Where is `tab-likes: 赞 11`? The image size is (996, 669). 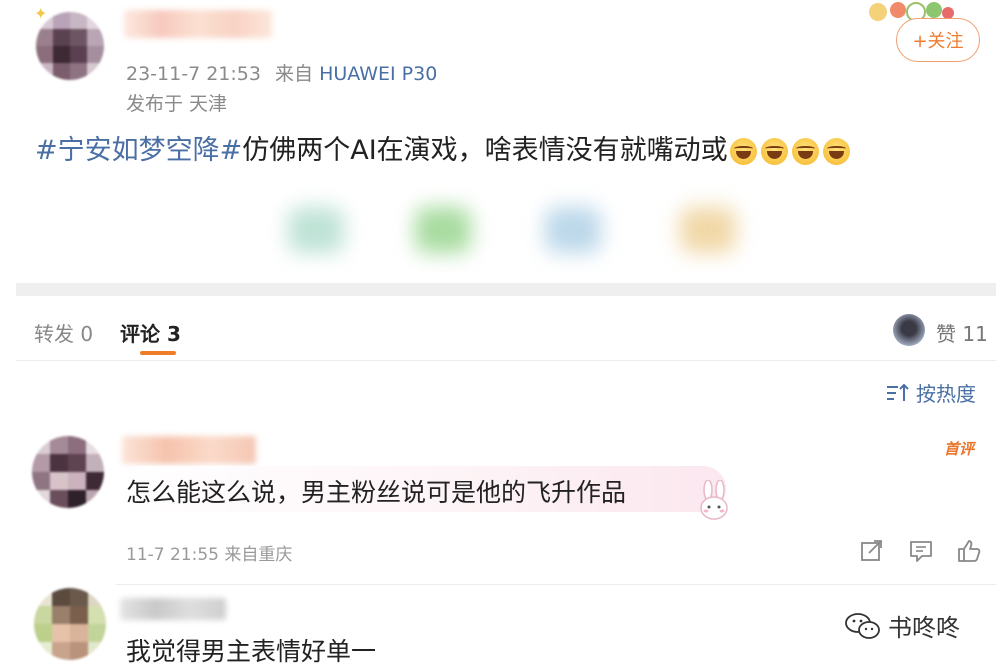 tab-likes: 赞 11 is located at coordinates (962, 332).